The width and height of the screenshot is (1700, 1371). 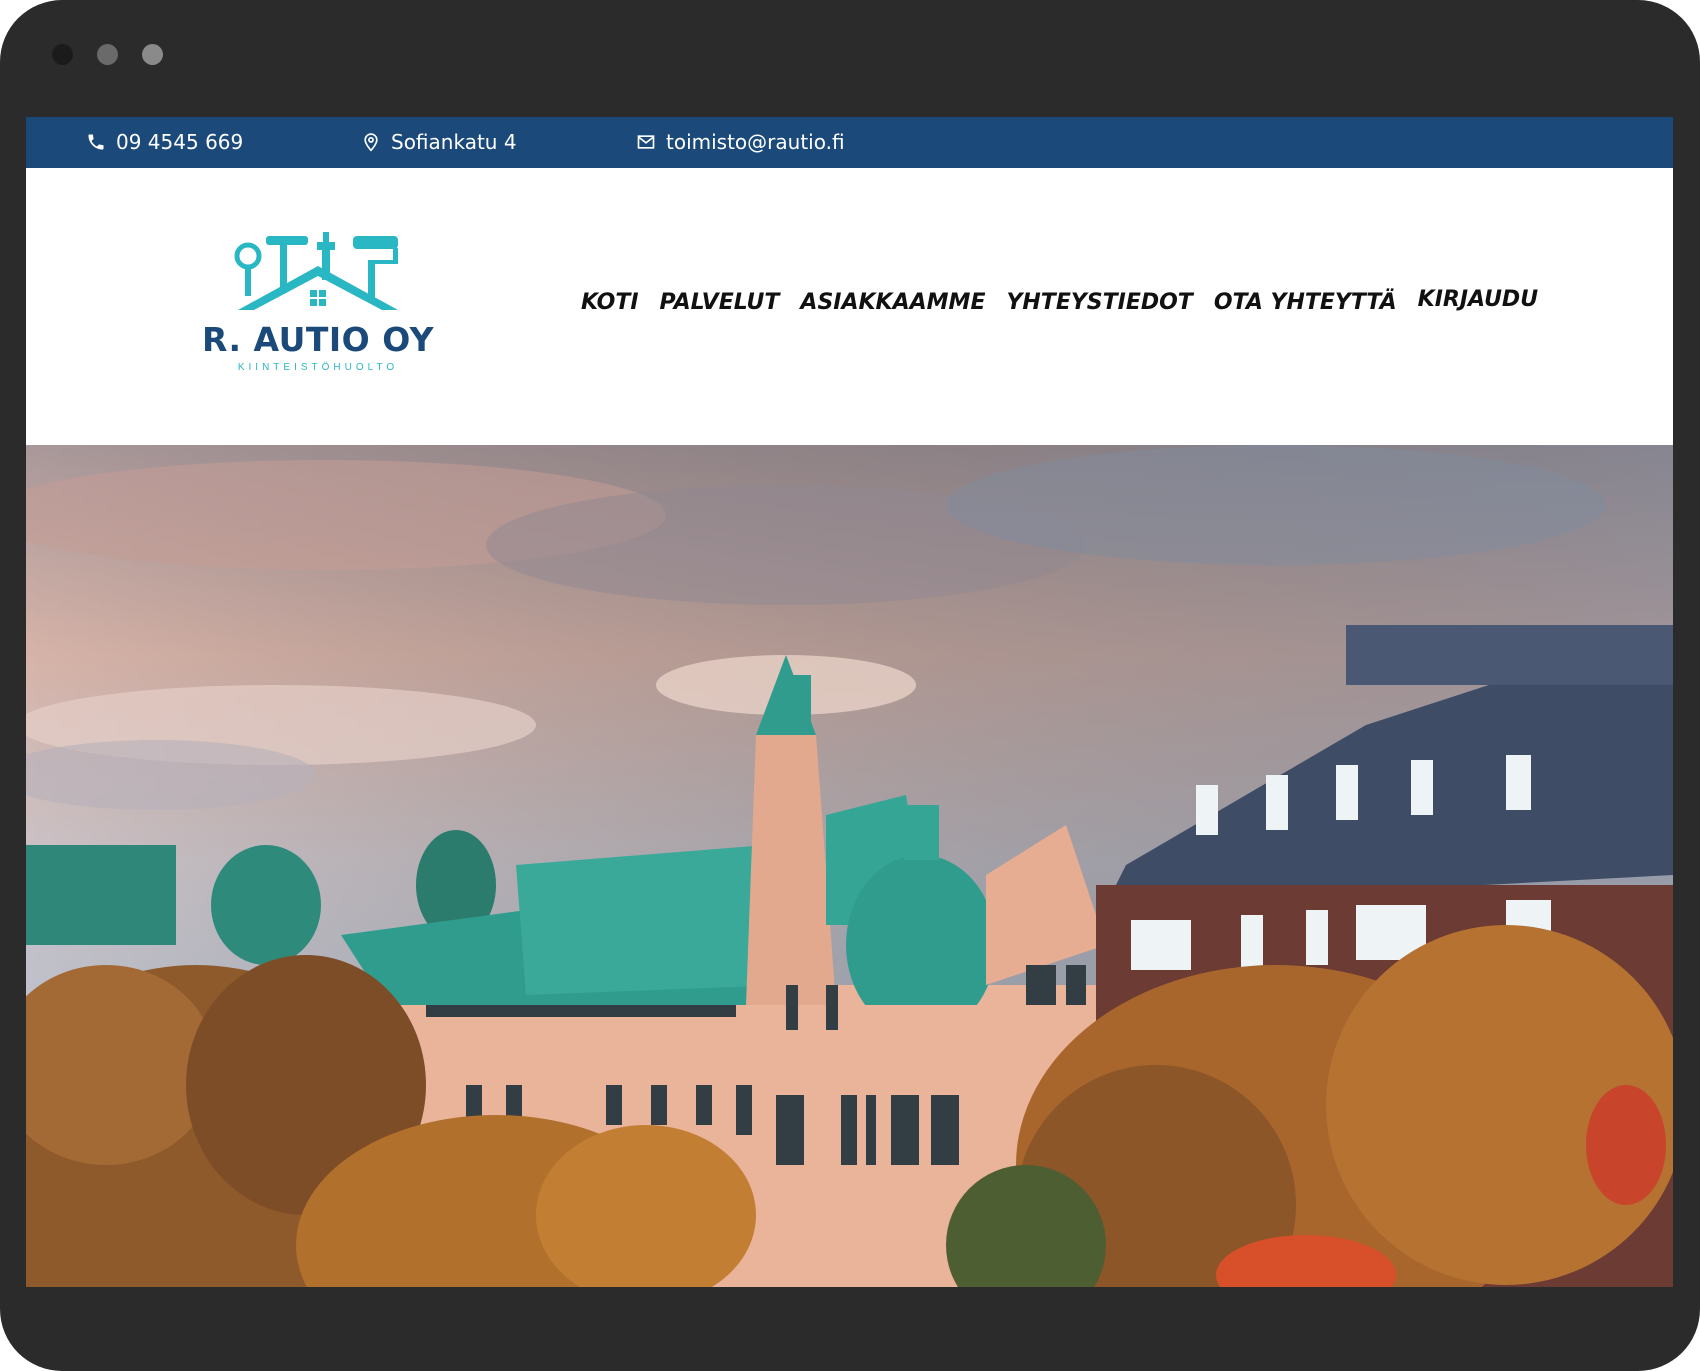 What do you see at coordinates (454, 142) in the screenshot?
I see `address-text: Sofiankatu 4` at bounding box center [454, 142].